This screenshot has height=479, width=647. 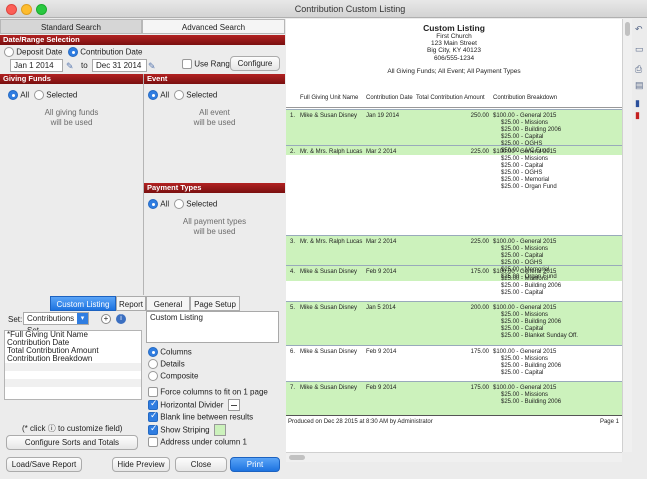 What do you see at coordinates (153, 429) in the screenshot?
I see `show-striping-checkbox` at bounding box center [153, 429].